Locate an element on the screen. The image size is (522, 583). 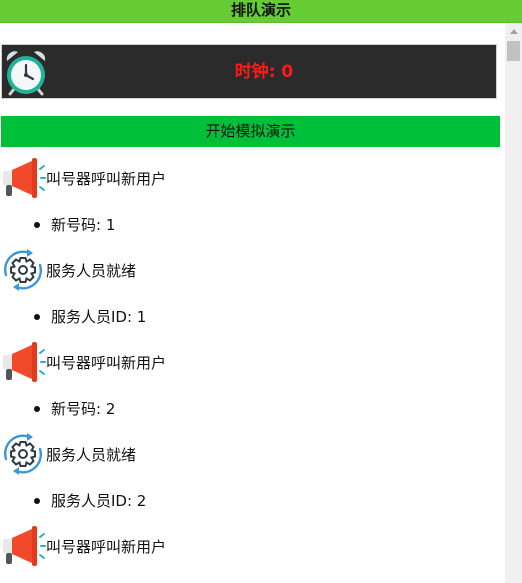
log-detail-text: 新号码: 1 is located at coordinates (83, 225).